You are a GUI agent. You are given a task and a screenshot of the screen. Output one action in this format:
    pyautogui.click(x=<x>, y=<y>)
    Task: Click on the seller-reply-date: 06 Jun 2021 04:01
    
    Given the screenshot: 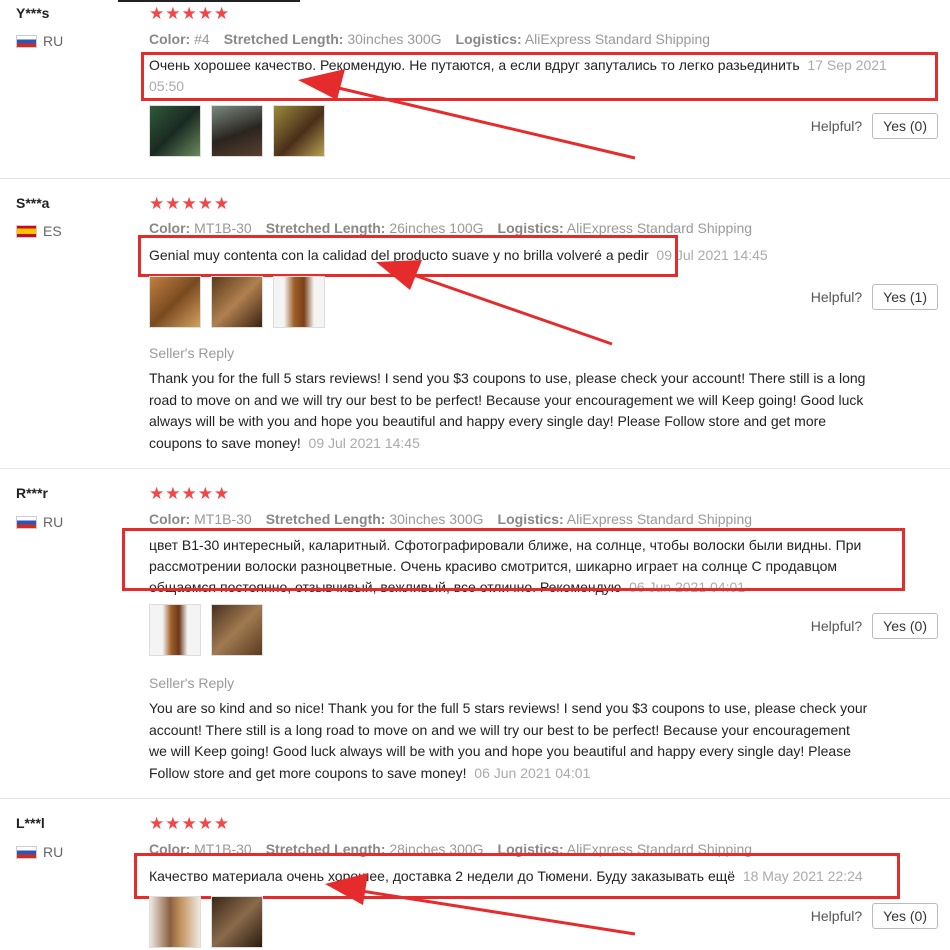 What is the action you would take?
    pyautogui.click(x=532, y=772)
    